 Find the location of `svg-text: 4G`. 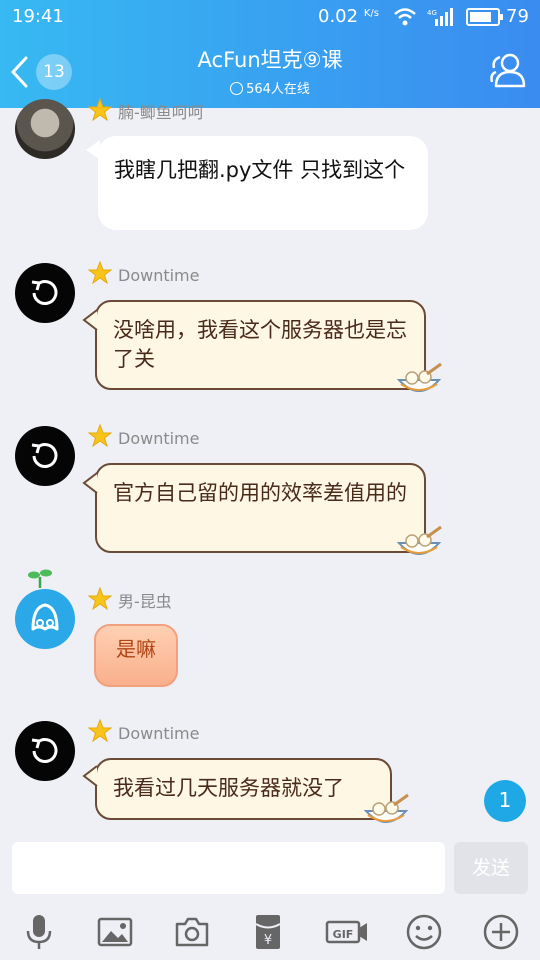

svg-text: 4G is located at coordinates (432, 13).